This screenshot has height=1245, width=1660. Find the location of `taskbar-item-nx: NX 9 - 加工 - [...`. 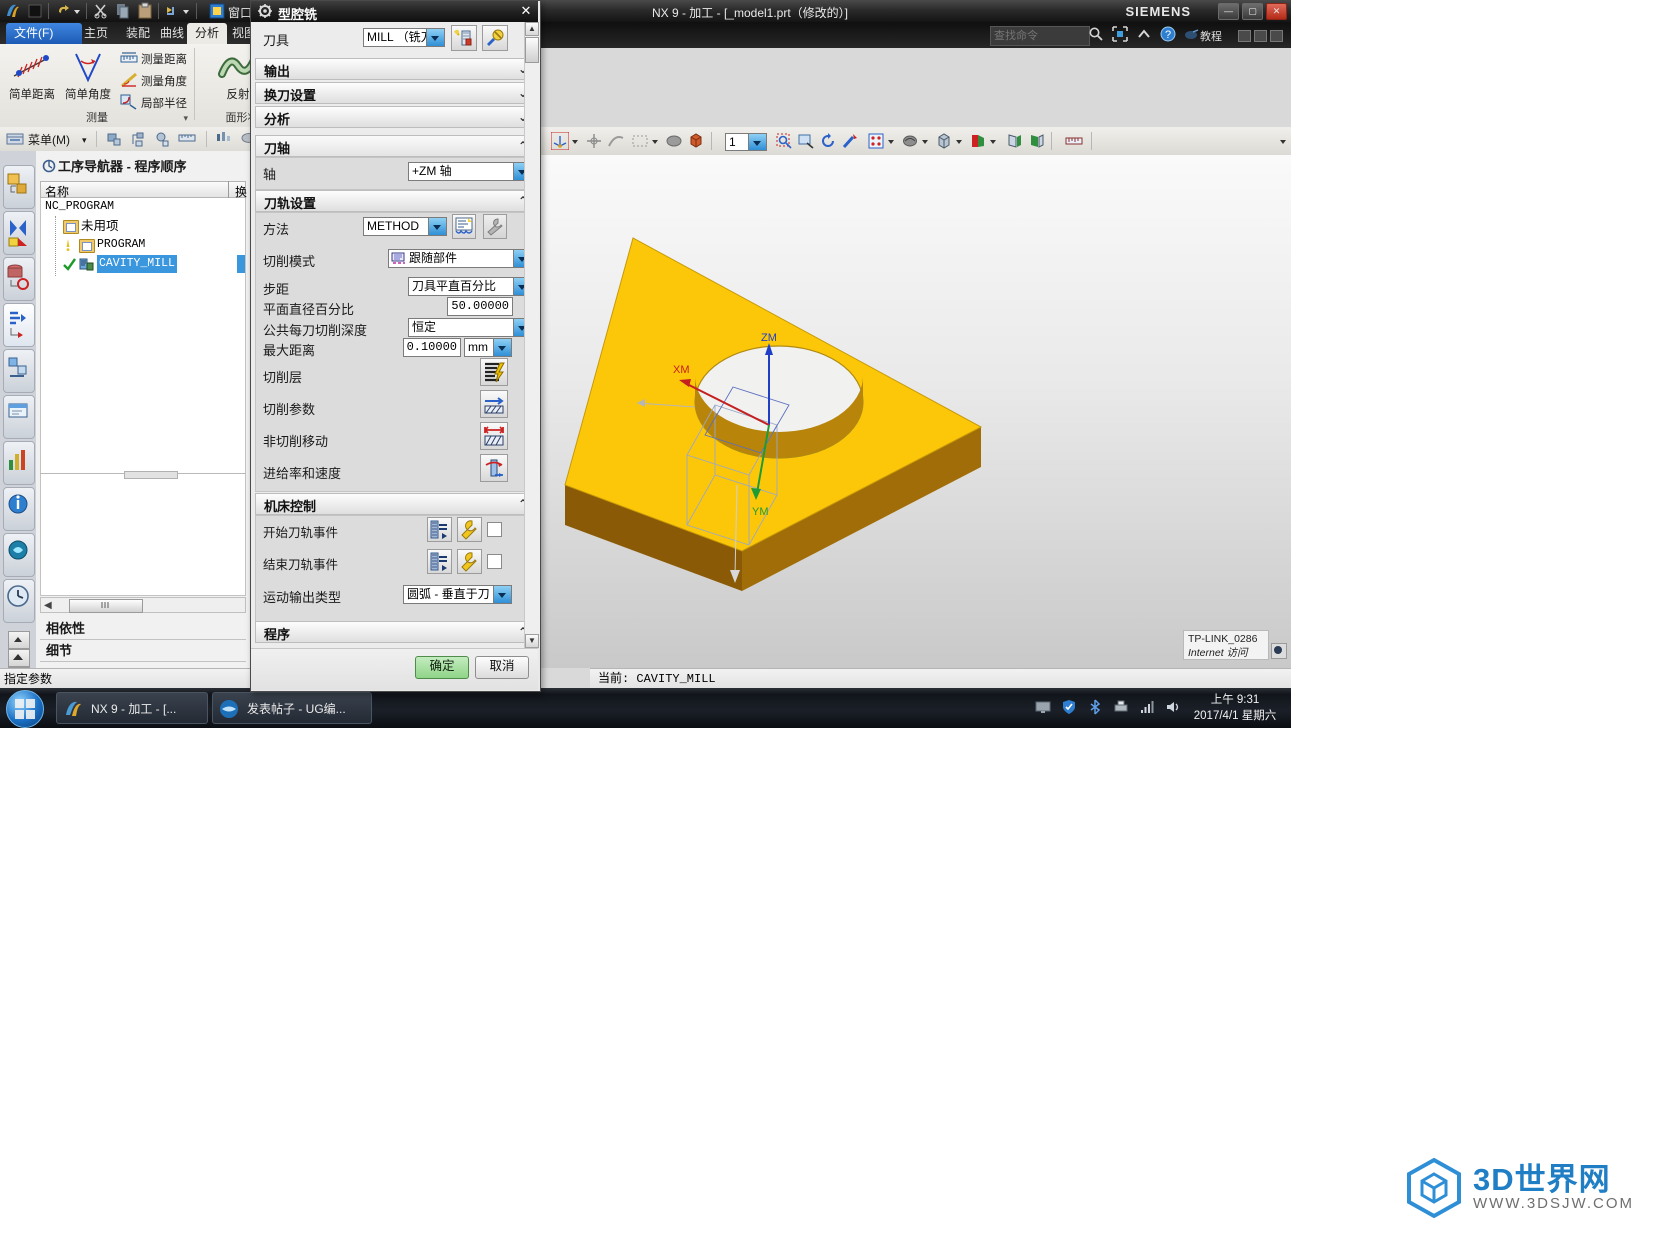

taskbar-item-nx: NX 9 - 加工 - [... is located at coordinates (132, 708).